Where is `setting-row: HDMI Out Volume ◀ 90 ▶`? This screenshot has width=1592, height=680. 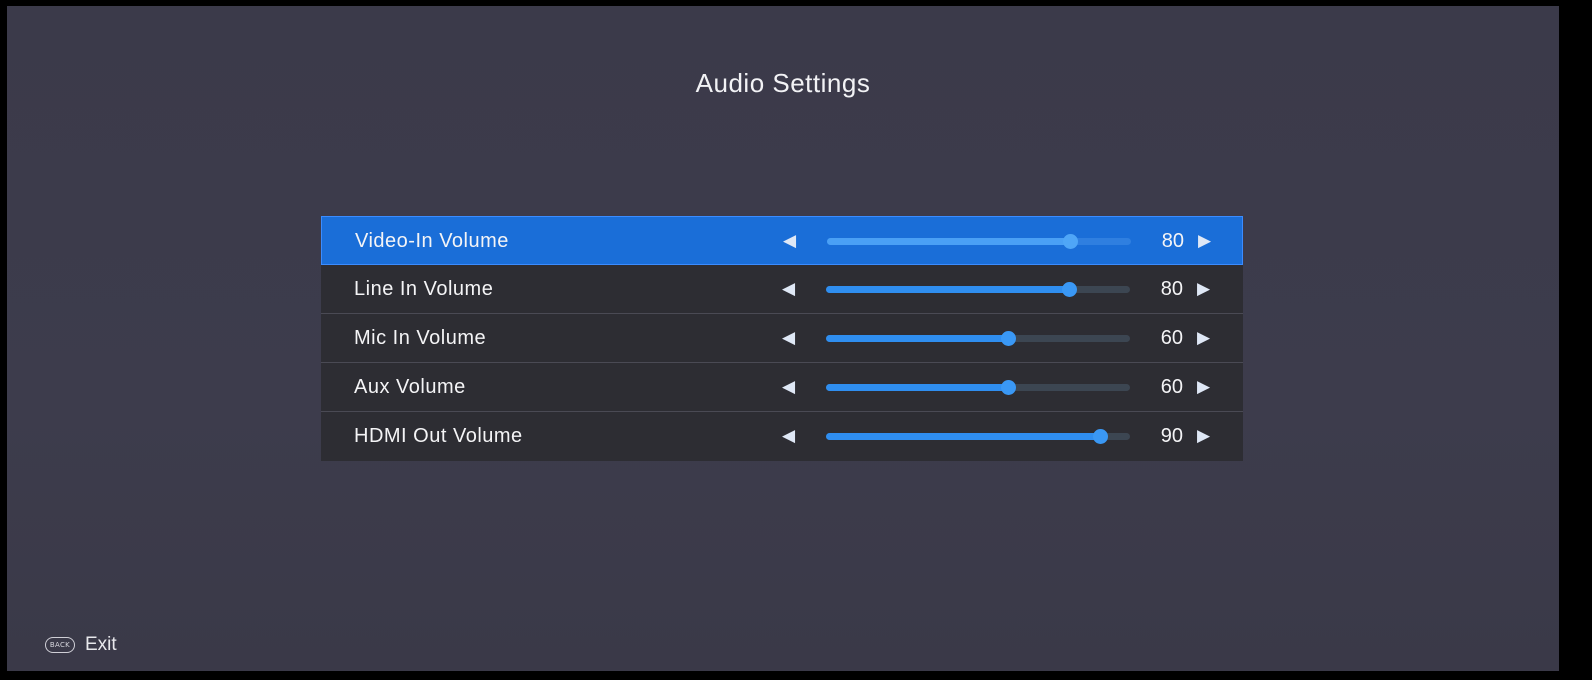
setting-row: HDMI Out Volume ◀ 90 ▶ is located at coordinates (782, 436).